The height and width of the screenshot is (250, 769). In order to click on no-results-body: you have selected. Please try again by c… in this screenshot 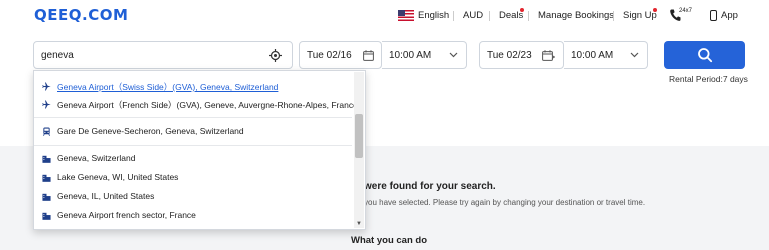, I will do `click(505, 202)`.